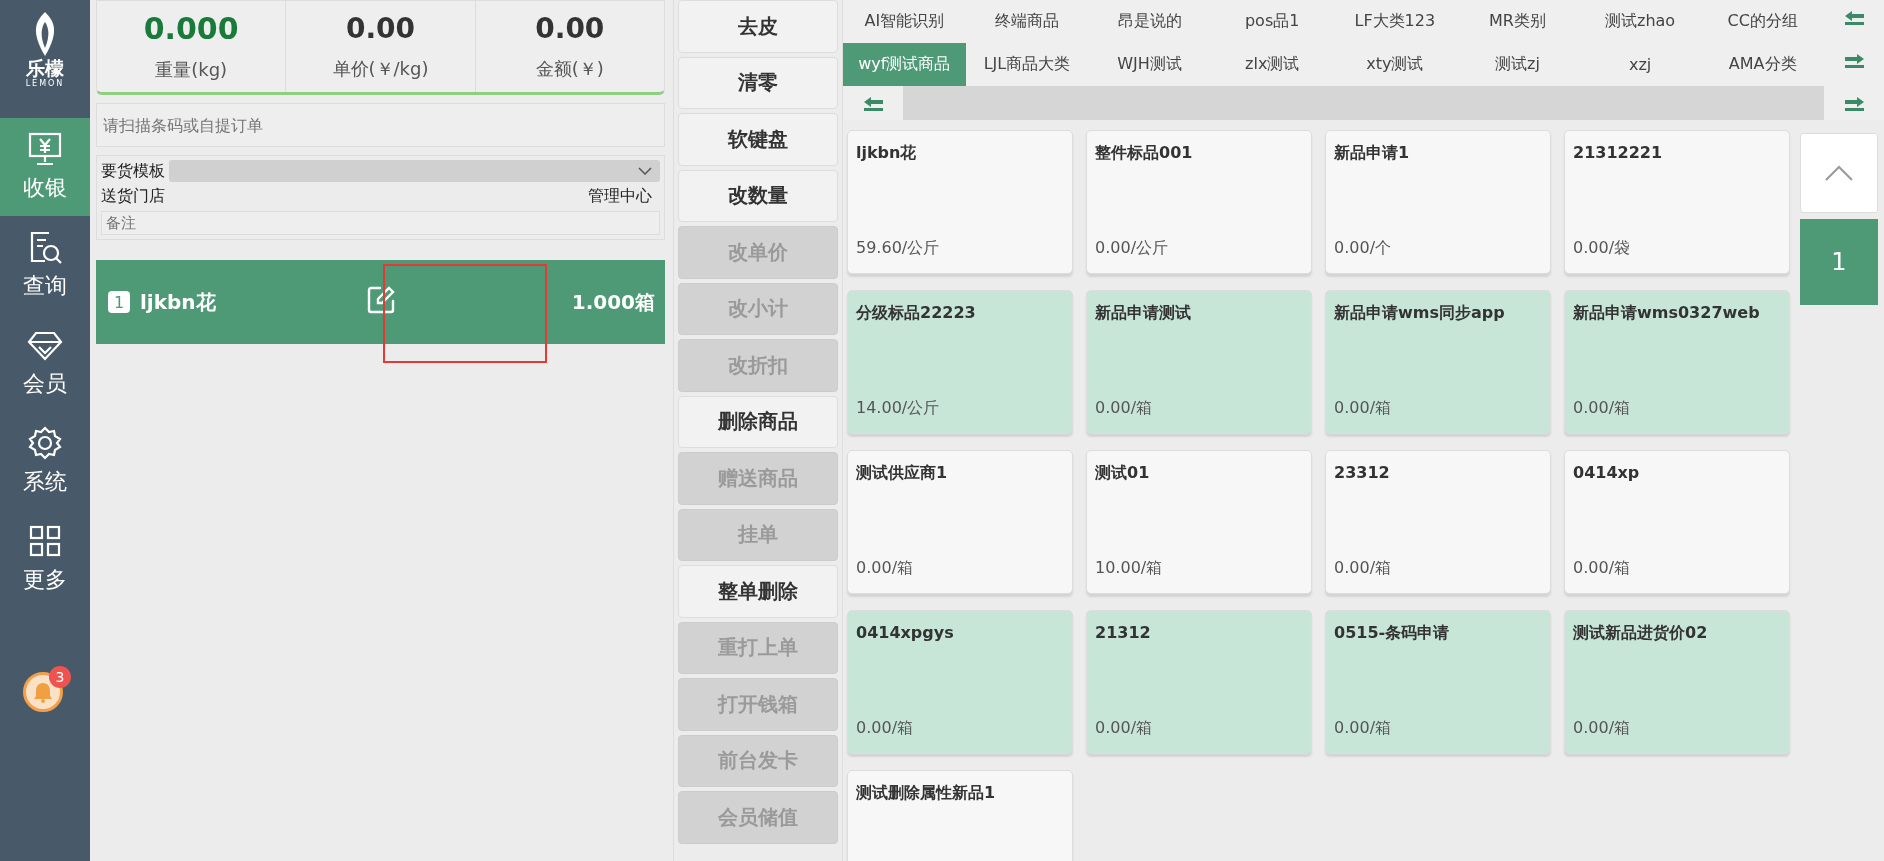 This screenshot has width=1884, height=861. I want to click on category-tab: LF大类123, so click(1395, 21).